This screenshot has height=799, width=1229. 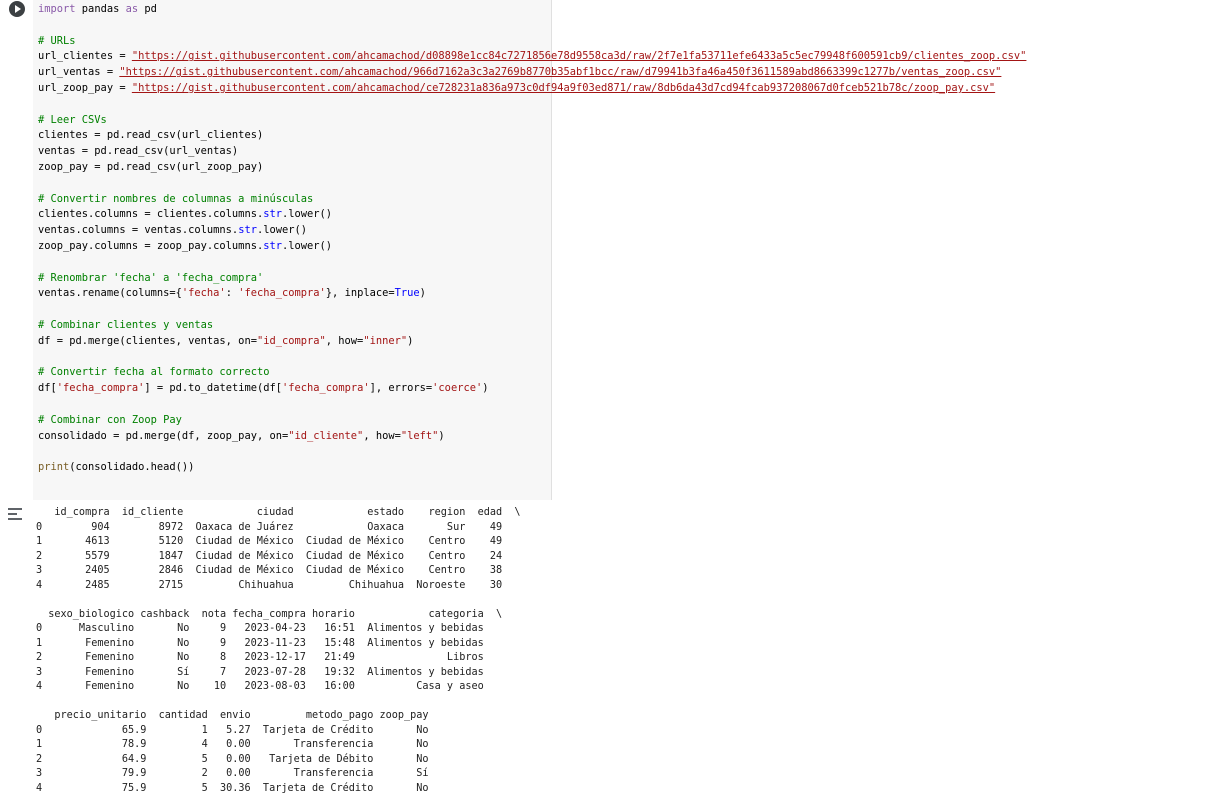 I want to click on output-line: 2 64.9 5 0.00 Tarjeta de Débito No, so click(x=232, y=759).